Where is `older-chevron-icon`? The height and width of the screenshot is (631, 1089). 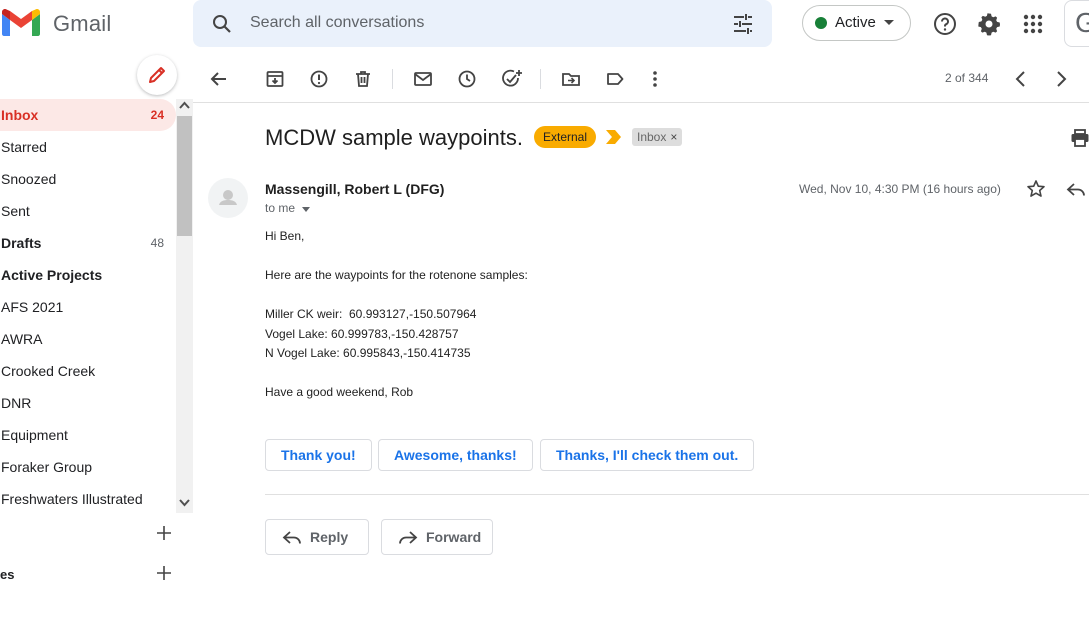 older-chevron-icon is located at coordinates (1021, 79).